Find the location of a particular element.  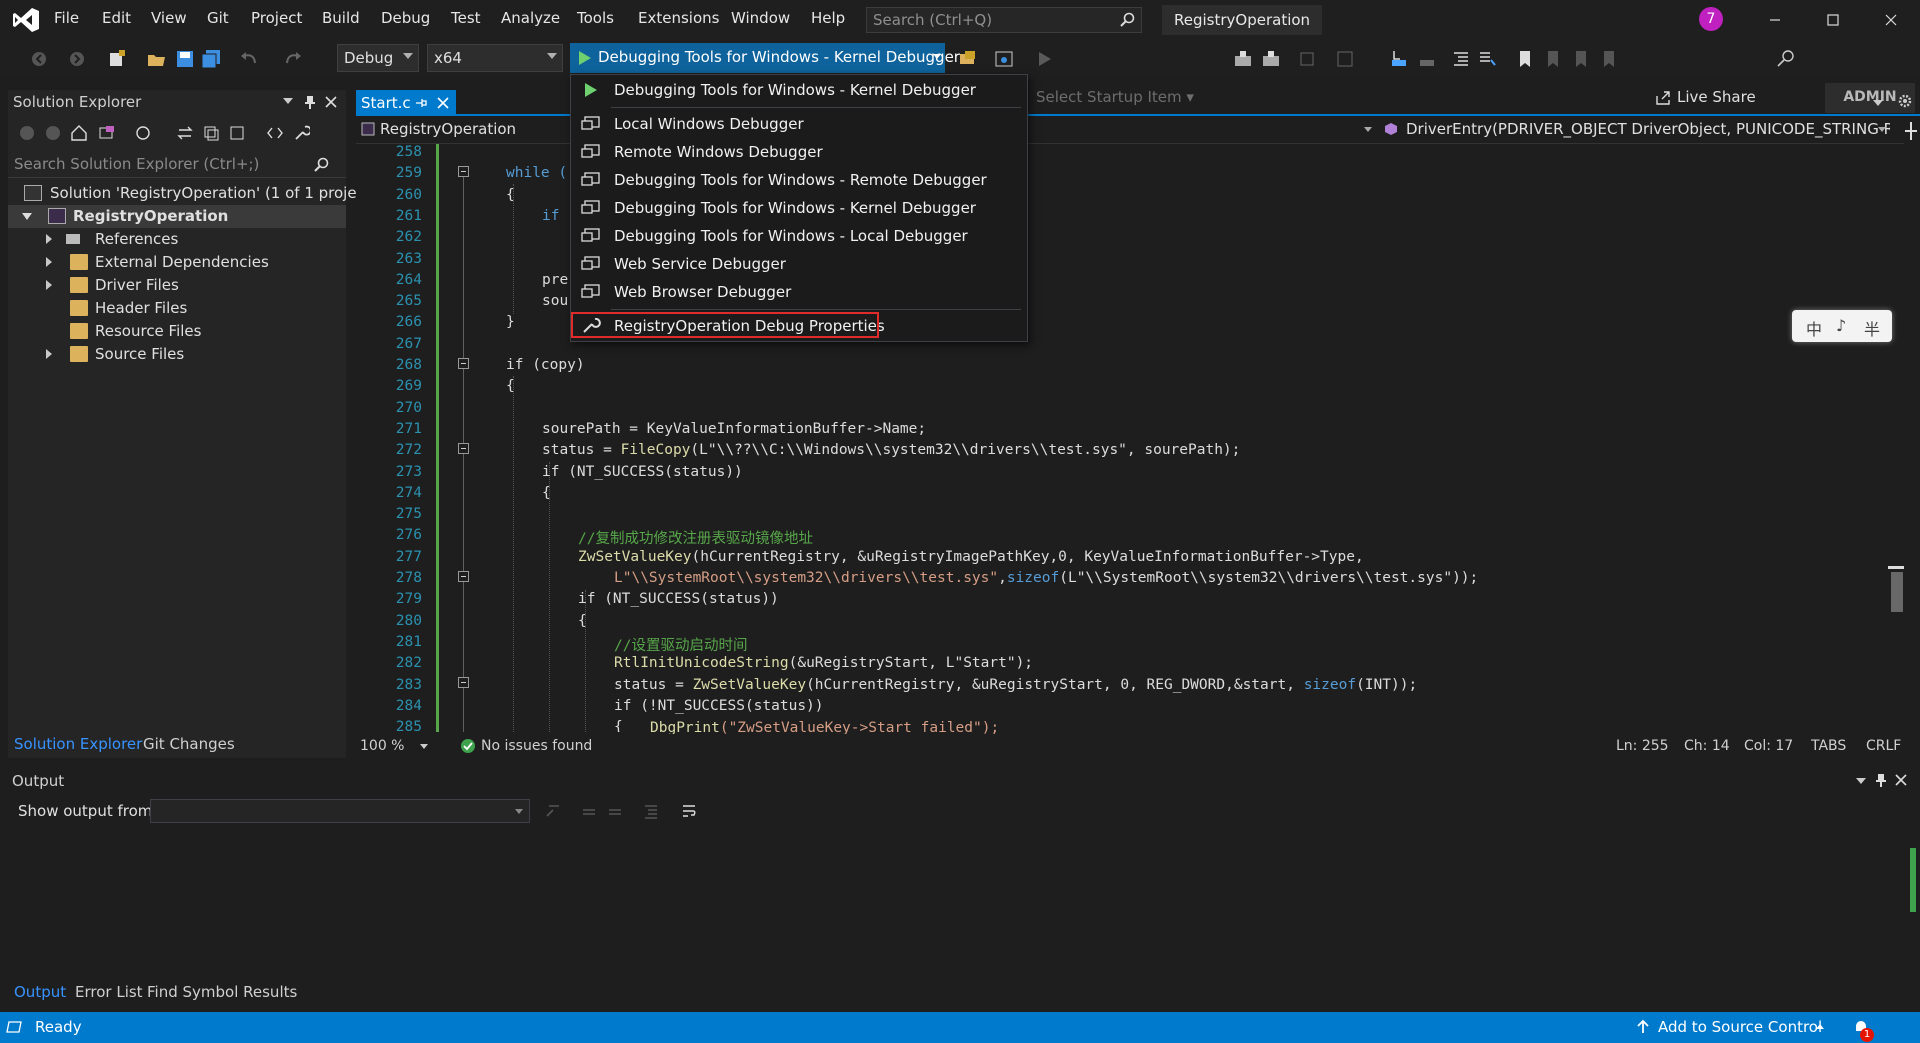

menu-window: Window is located at coordinates (760, 18).